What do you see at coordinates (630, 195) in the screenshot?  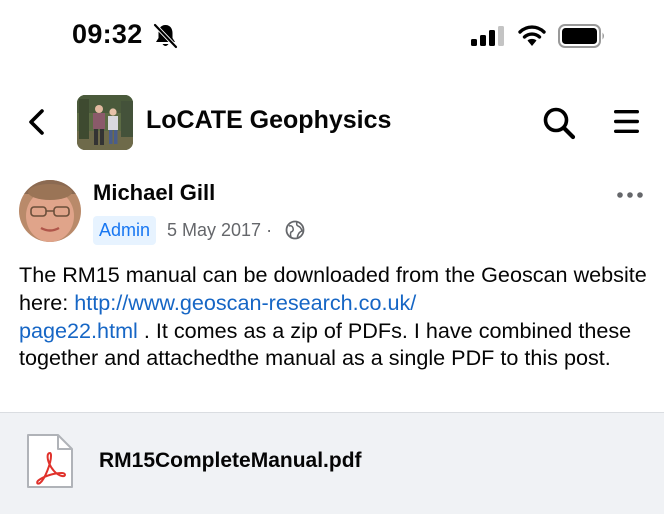 I see `more-options-icon` at bounding box center [630, 195].